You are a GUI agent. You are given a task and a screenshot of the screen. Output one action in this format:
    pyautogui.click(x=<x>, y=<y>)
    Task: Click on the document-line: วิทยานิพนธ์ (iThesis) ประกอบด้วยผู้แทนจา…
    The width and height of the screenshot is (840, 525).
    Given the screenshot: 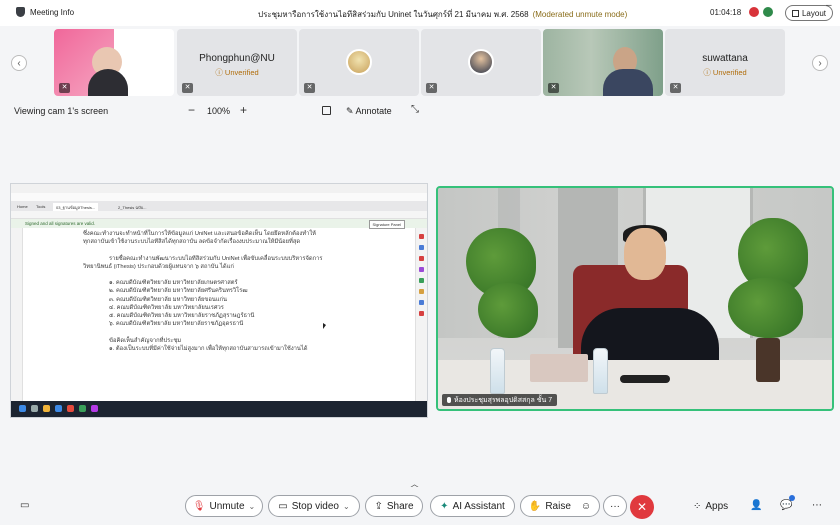 What is the action you would take?
    pyautogui.click(x=158, y=266)
    